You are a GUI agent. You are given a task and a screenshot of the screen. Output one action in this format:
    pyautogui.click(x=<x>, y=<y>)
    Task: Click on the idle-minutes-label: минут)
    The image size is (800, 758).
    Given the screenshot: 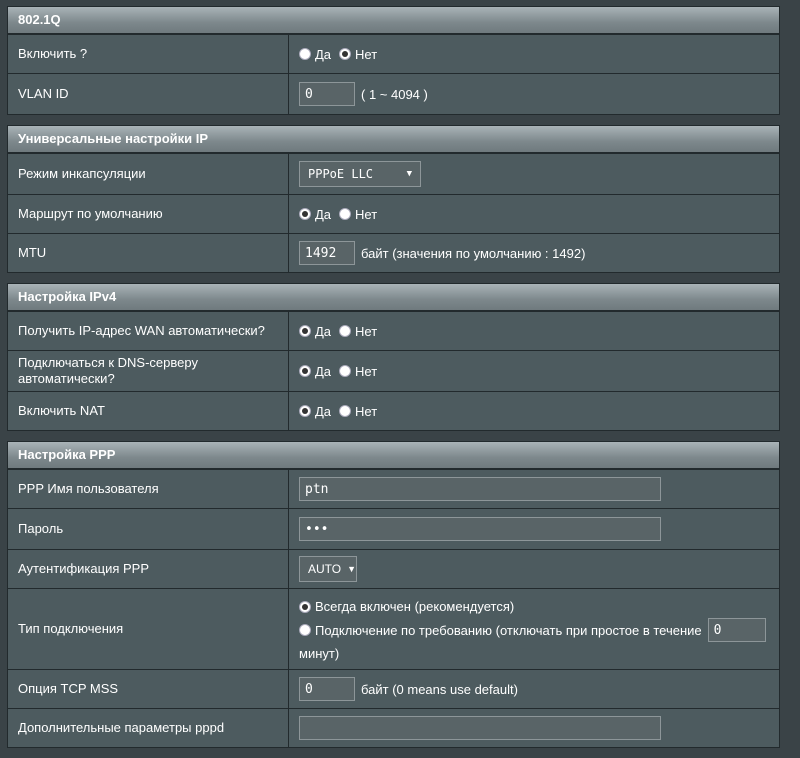 What is the action you would take?
    pyautogui.click(x=319, y=653)
    